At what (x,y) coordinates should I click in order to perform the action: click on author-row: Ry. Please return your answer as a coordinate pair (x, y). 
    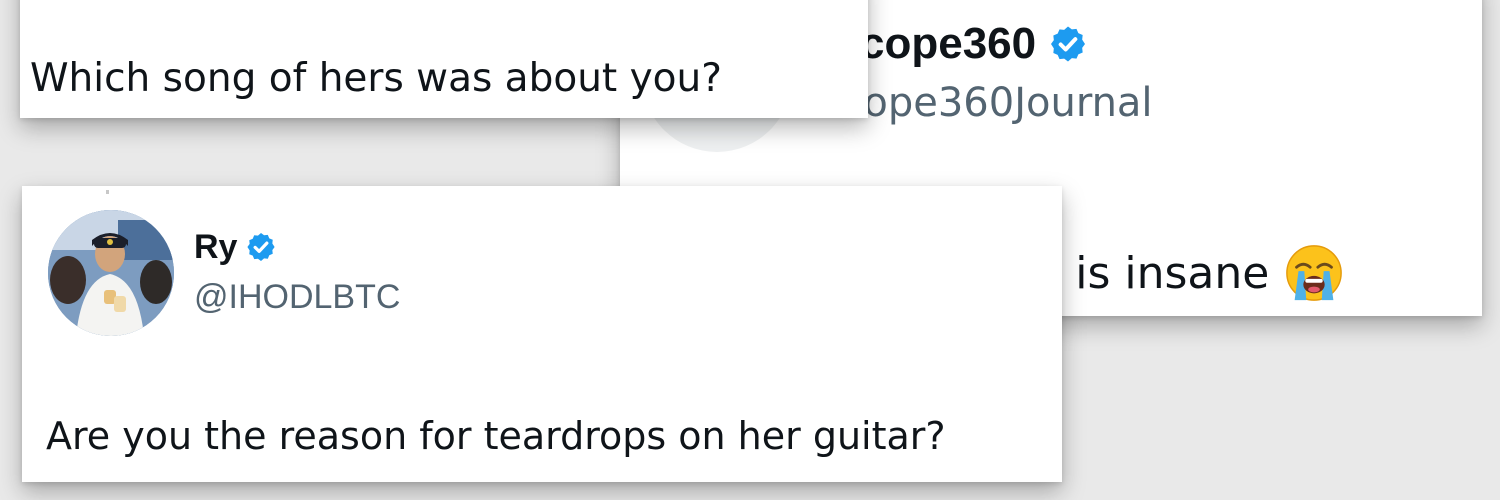
    Looking at the image, I should click on (235, 247).